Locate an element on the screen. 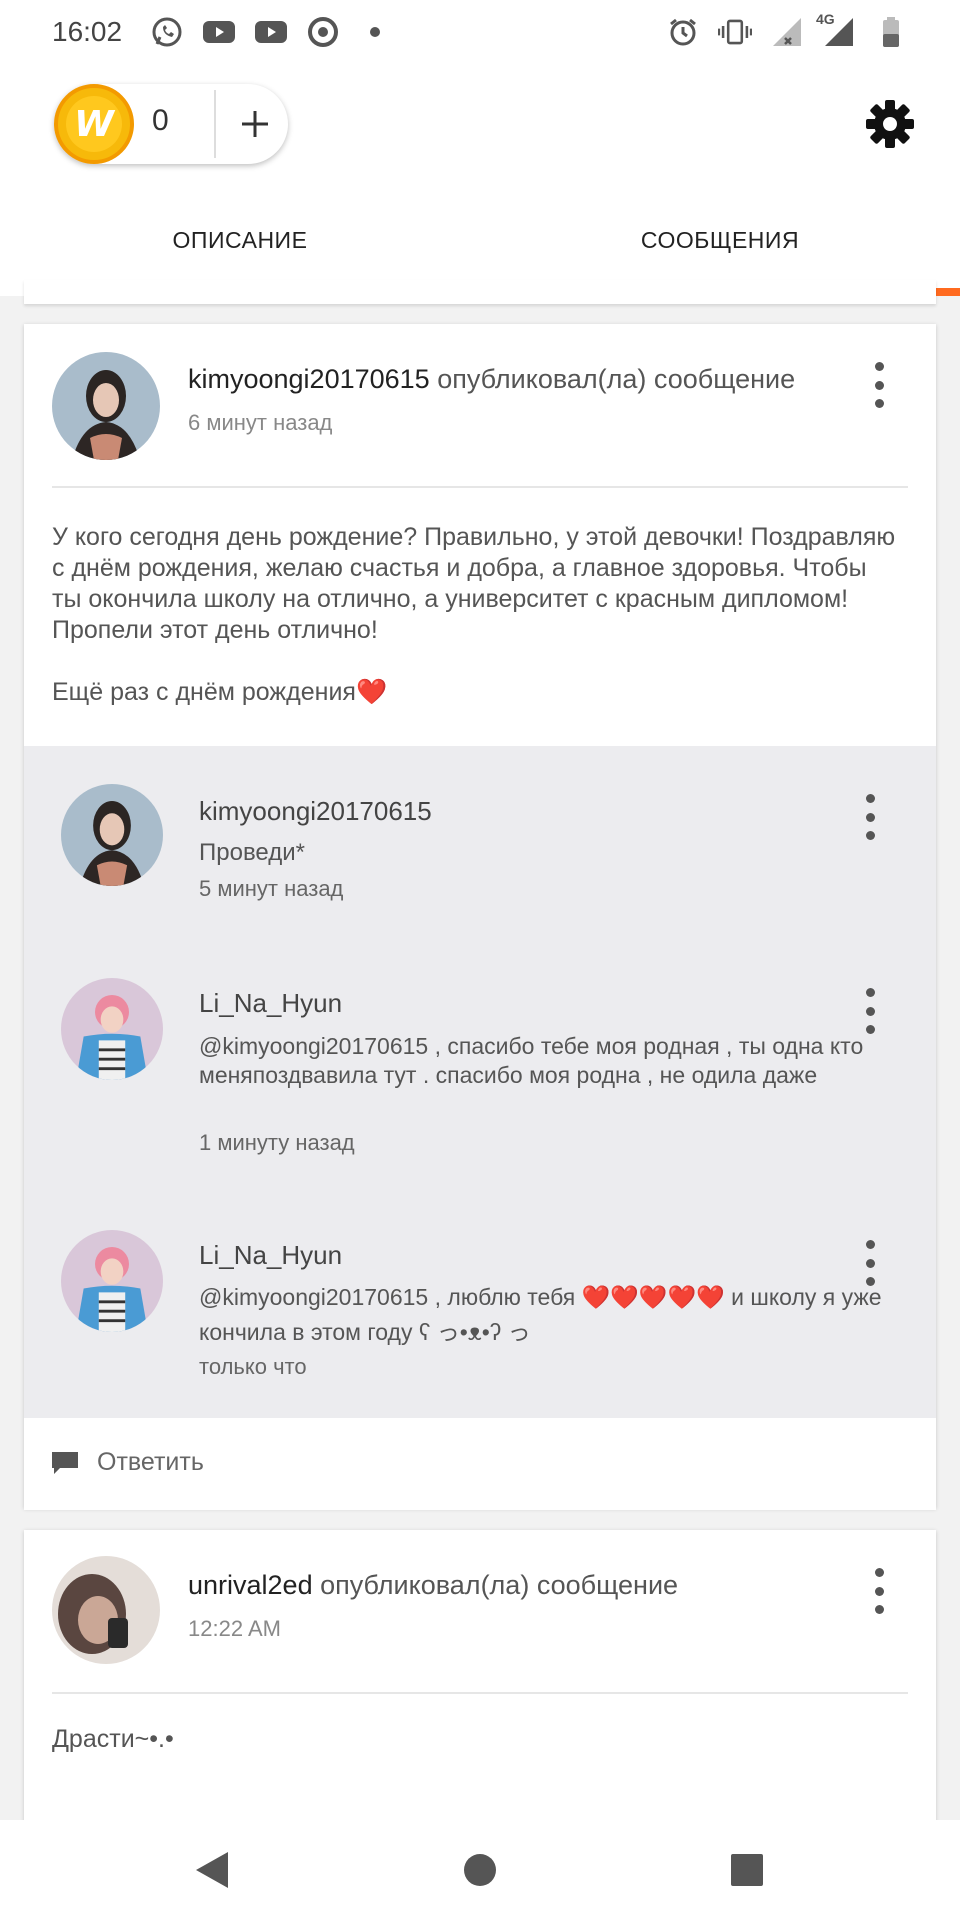 The width and height of the screenshot is (960, 1920). comment-timestamp: 5 минут назад is located at coordinates (271, 888).